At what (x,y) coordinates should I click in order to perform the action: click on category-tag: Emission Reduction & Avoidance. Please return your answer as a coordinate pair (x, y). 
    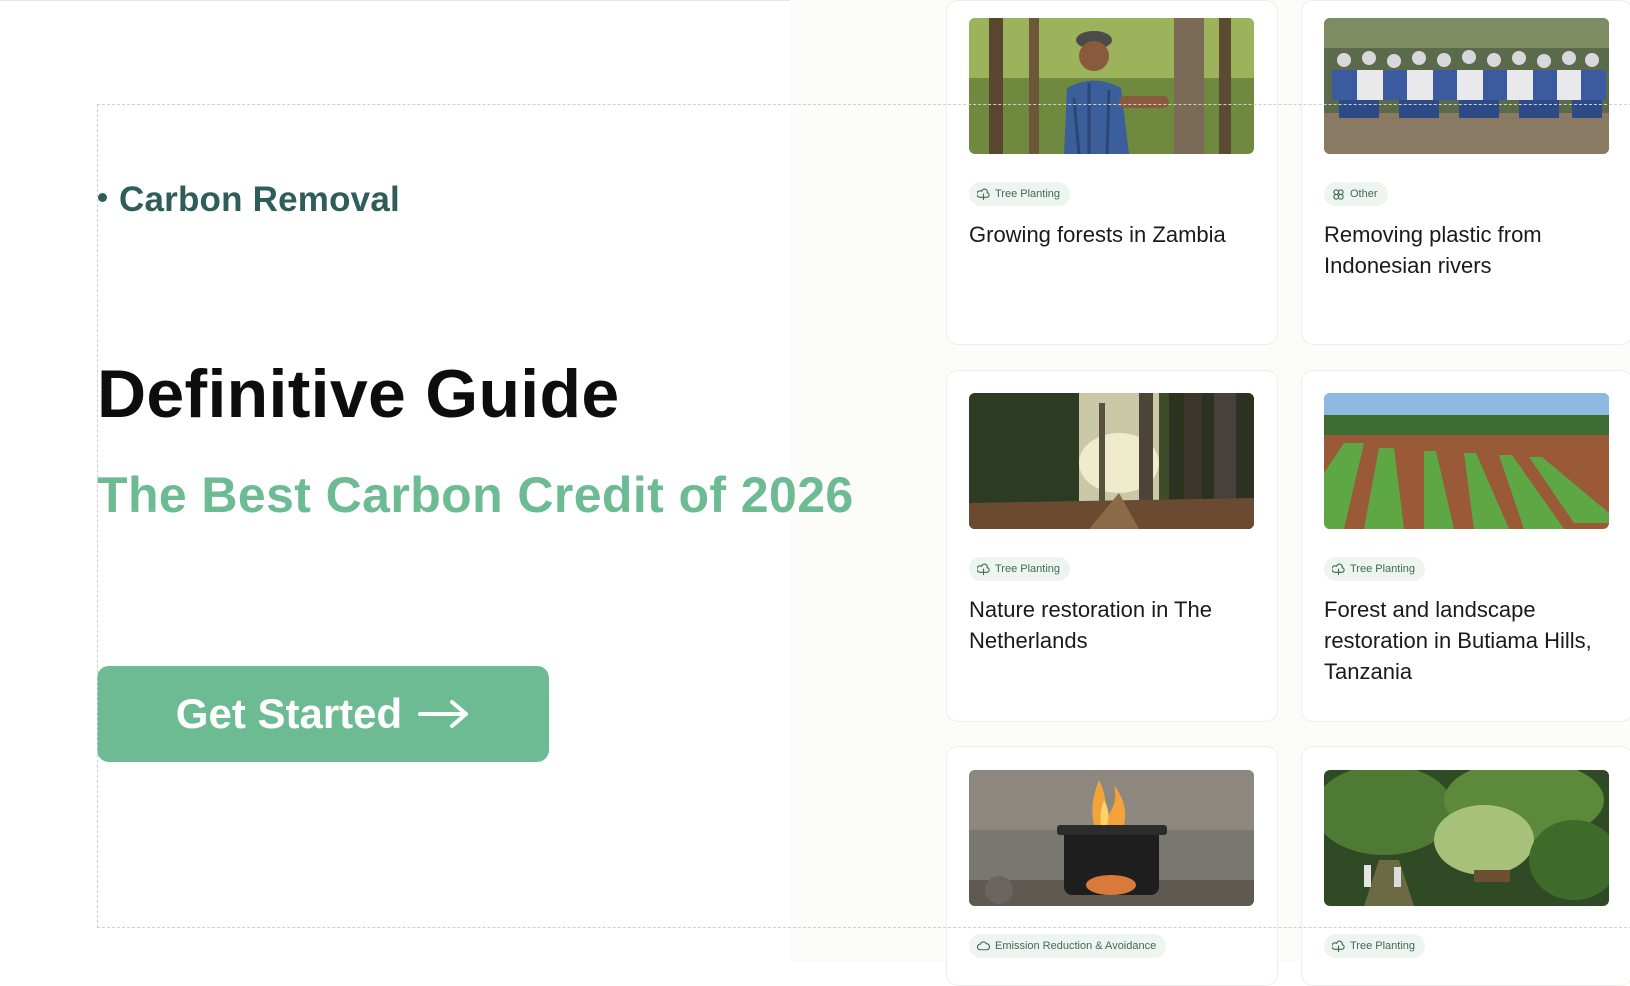
    Looking at the image, I should click on (1068, 946).